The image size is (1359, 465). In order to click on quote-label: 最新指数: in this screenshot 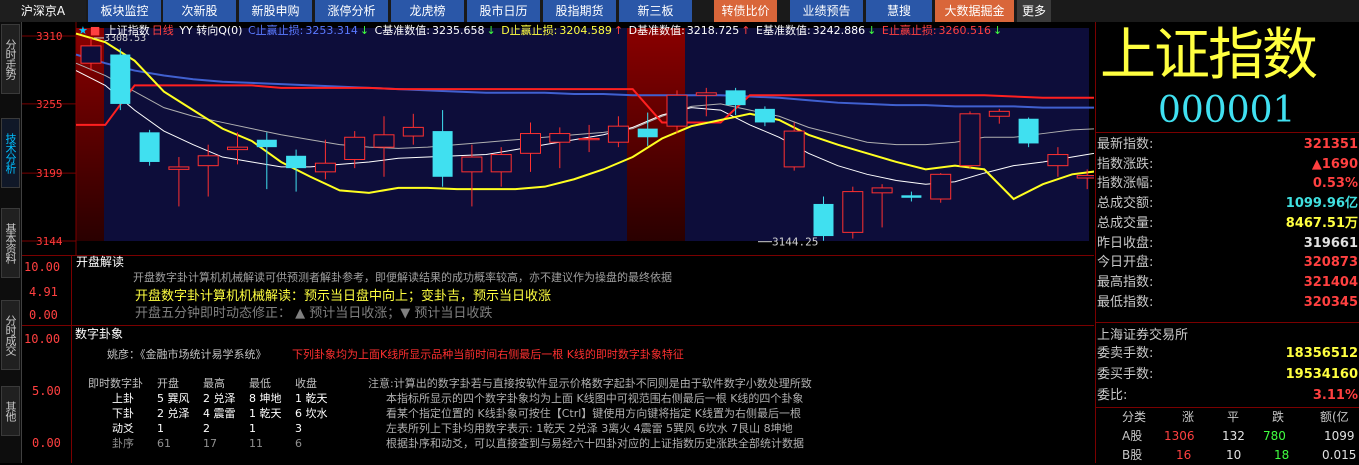, I will do `click(1125, 144)`.